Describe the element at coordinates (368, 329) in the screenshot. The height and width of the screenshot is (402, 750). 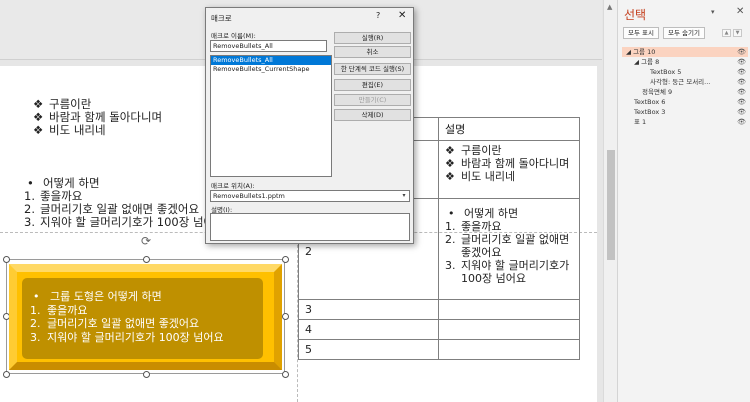
I see `table-cell: 4` at that location.